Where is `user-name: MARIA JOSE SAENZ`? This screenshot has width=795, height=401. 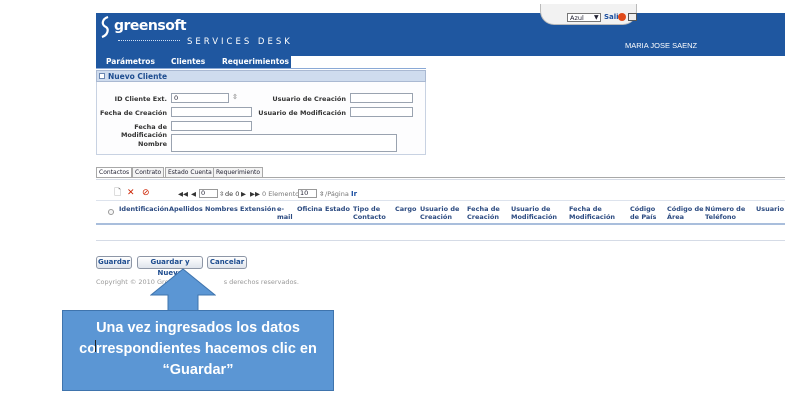
user-name: MARIA JOSE SAENZ is located at coordinates (661, 45).